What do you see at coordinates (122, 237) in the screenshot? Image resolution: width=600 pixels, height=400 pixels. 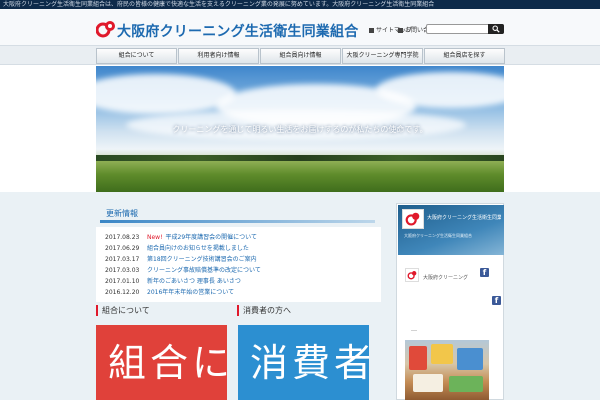 I see `news-date: 2017.08.23` at bounding box center [122, 237].